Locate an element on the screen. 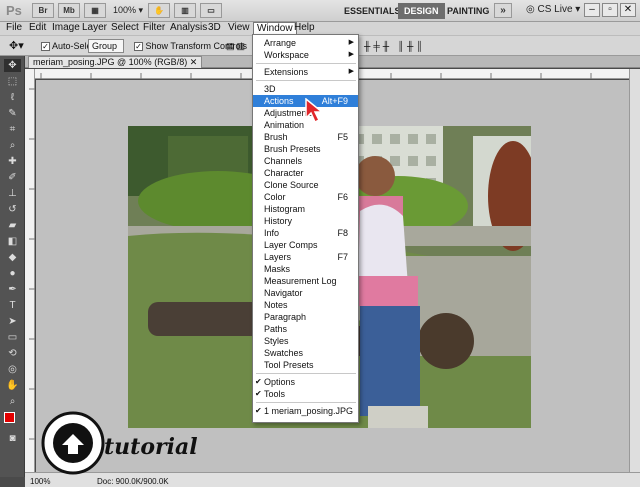 This screenshot has width=640, height=487. menu-edit: Edit is located at coordinates (37, 28).